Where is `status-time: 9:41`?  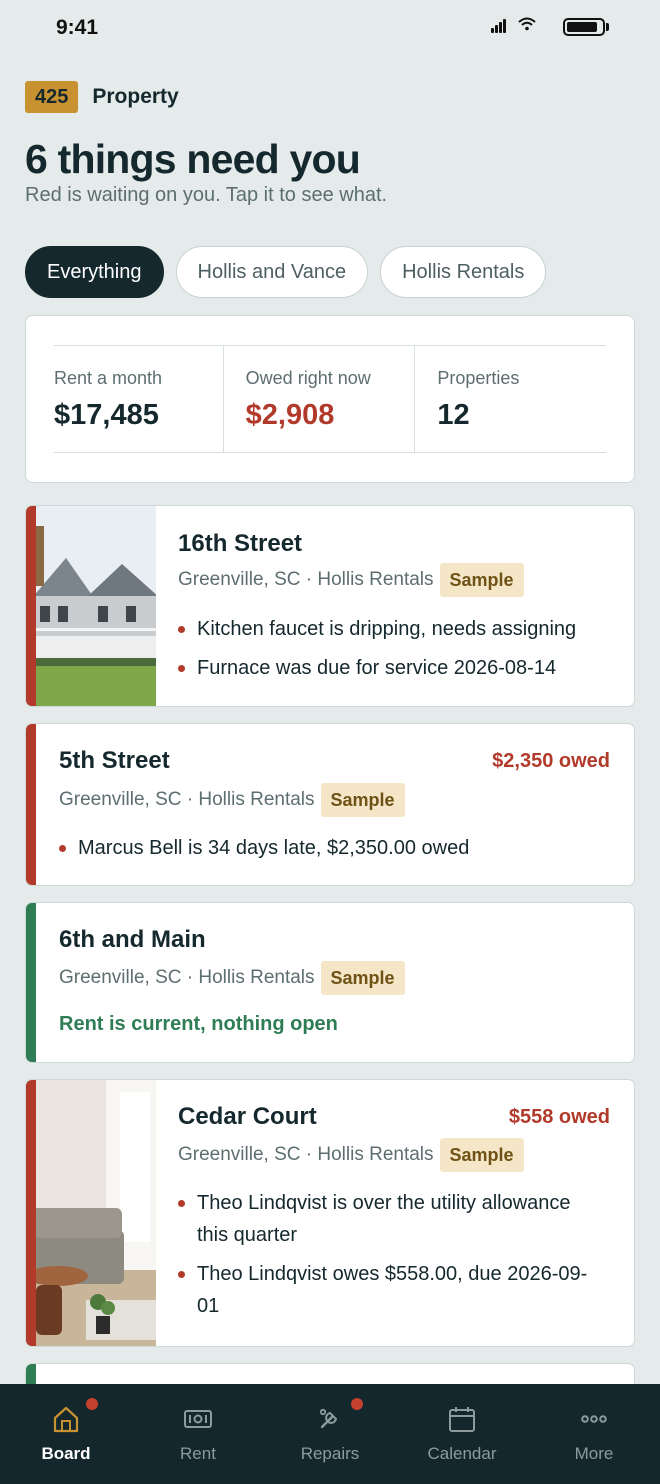 status-time: 9:41 is located at coordinates (77, 27).